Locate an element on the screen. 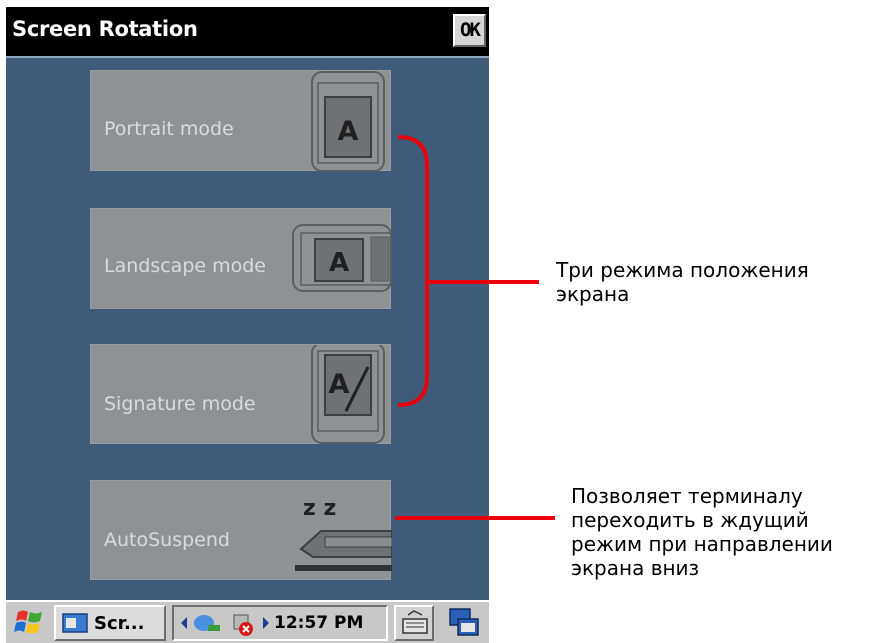 Image resolution: width=884 pixels, height=643 pixels. modes-note-line2: экрана is located at coordinates (593, 294).